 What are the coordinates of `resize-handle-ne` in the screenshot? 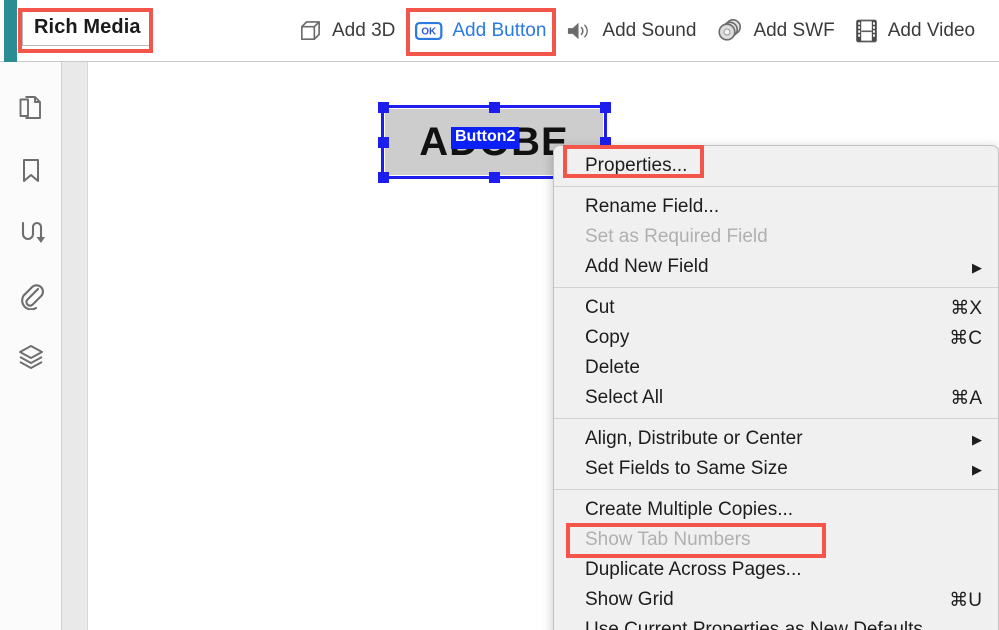 It's located at (605, 107).